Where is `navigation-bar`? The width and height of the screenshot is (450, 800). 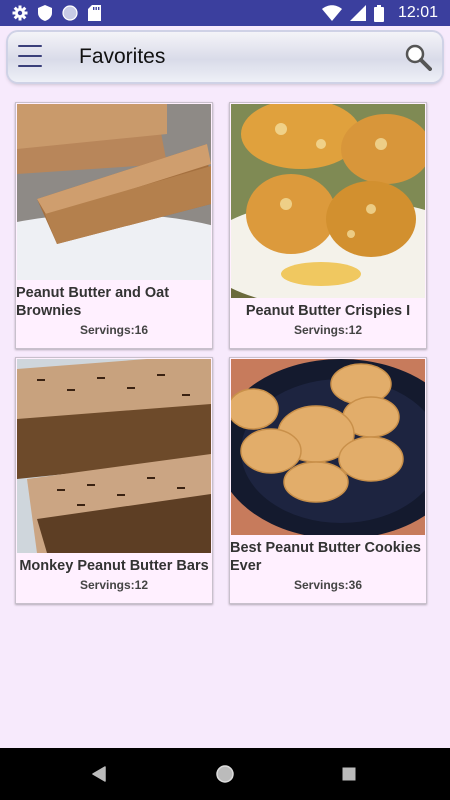
navigation-bar is located at coordinates (225, 774).